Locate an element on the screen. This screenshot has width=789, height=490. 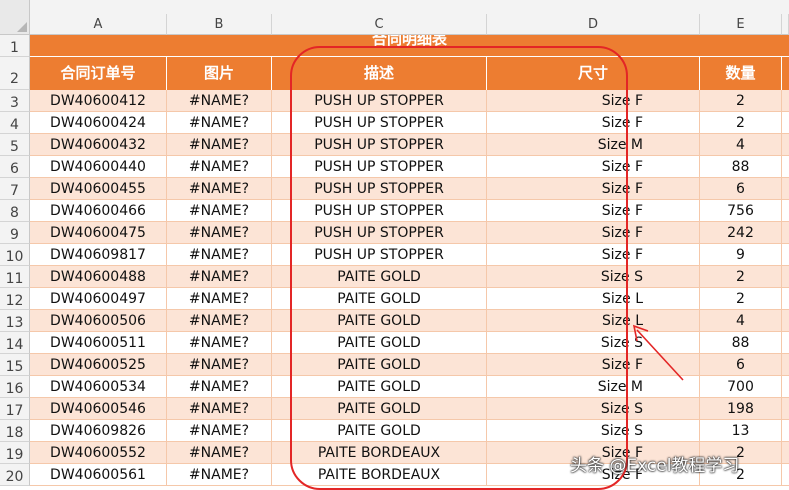
row-header: 18 is located at coordinates (15, 431).